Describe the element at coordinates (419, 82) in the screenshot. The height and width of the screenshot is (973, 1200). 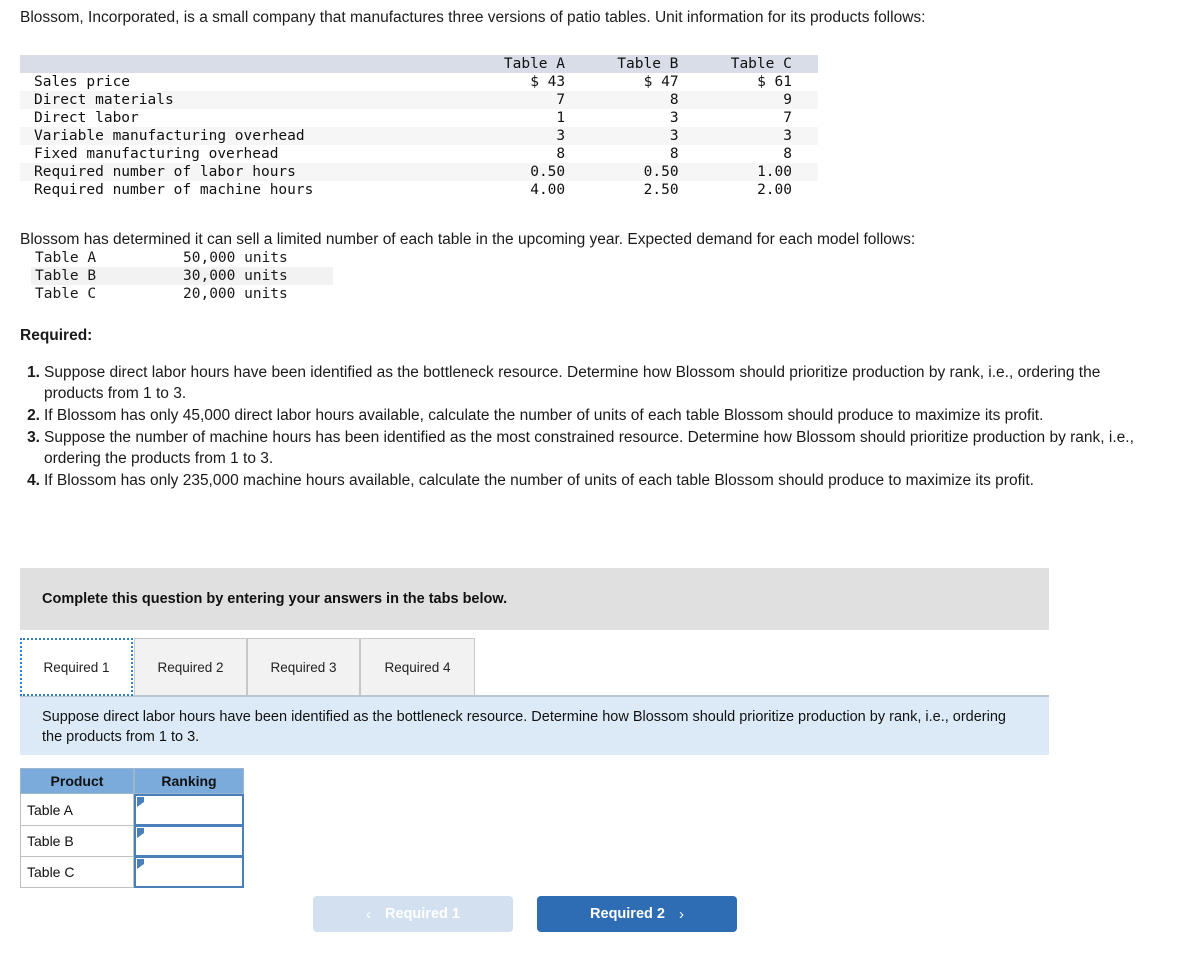
I see `table-row: Sales price $ 43 $ 47 $ 61` at that location.